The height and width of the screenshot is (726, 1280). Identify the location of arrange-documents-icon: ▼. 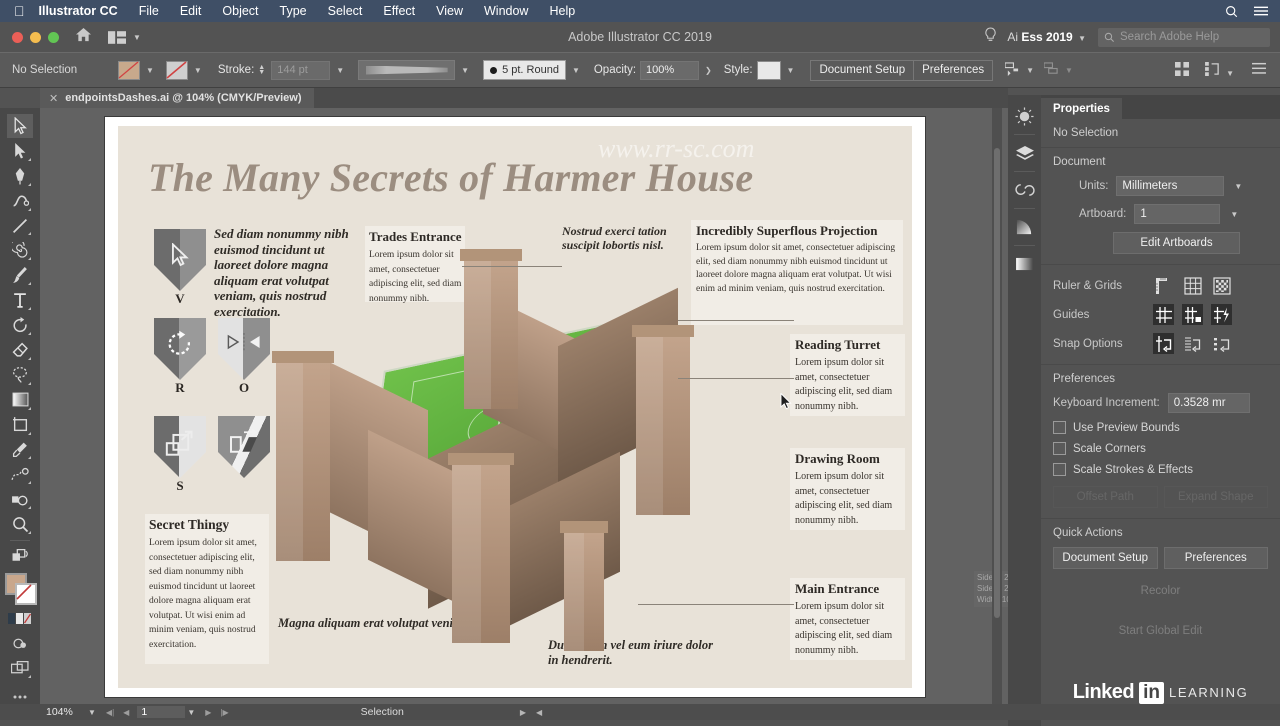
(125, 37).